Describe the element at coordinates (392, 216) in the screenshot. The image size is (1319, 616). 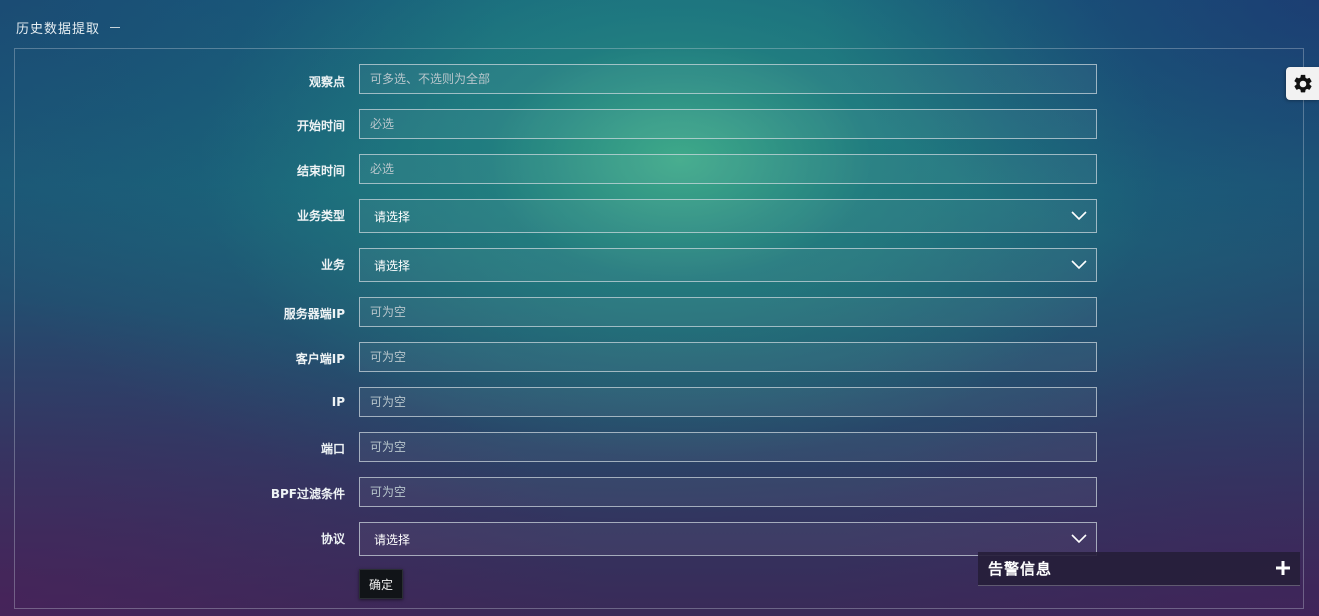
I see `business-type-value: 请选择` at that location.